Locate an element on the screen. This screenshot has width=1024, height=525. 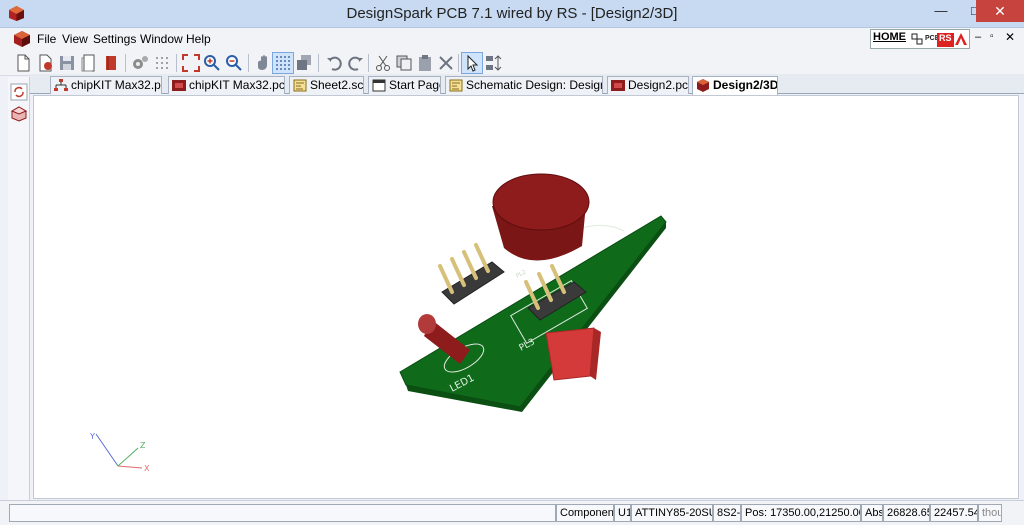
status-abs-y: 22457.54 is located at coordinates (954, 513).